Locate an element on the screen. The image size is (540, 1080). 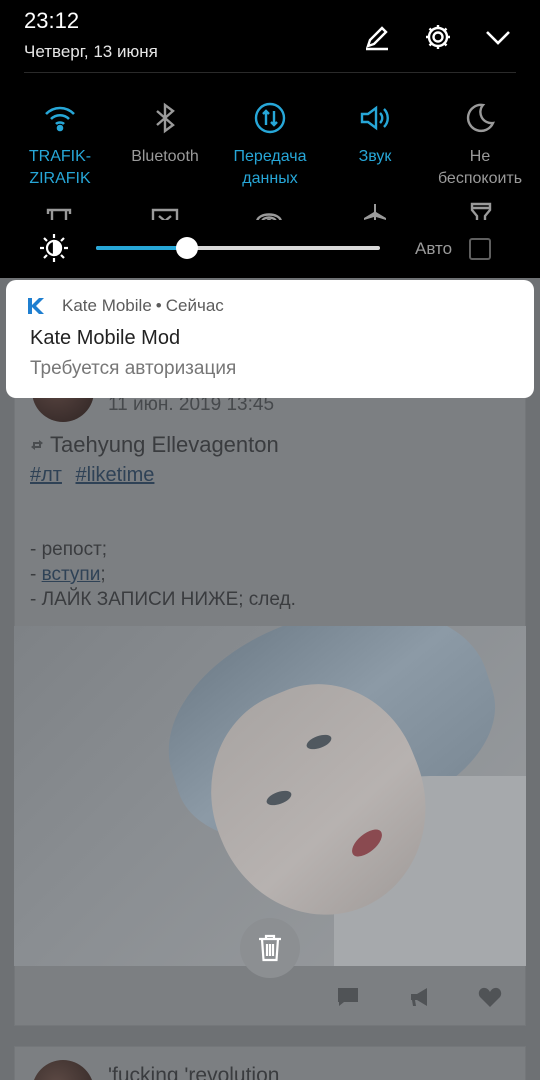
brightness-slider-thumb is located at coordinates (186, 248).